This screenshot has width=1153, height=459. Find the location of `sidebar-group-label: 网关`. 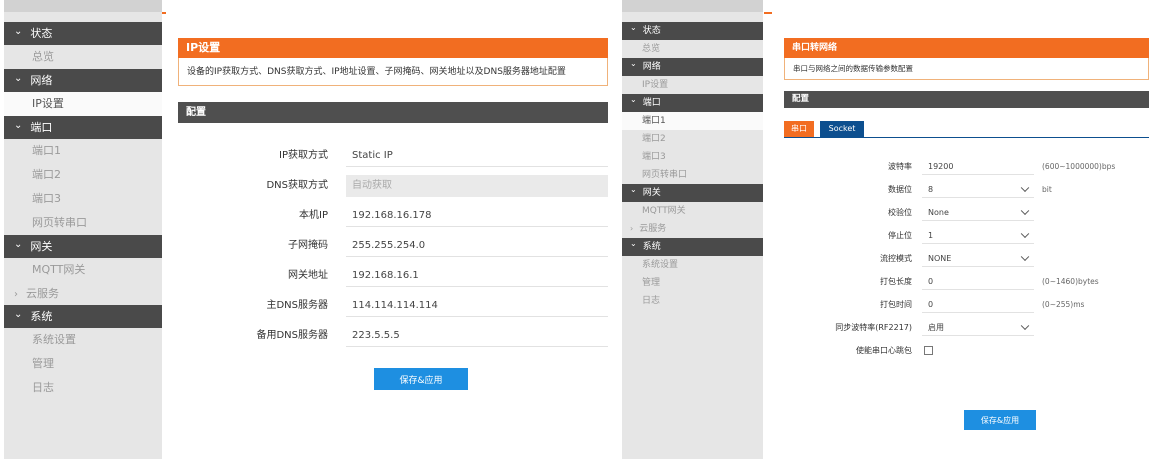

sidebar-group-label: 网关 is located at coordinates (651, 193).